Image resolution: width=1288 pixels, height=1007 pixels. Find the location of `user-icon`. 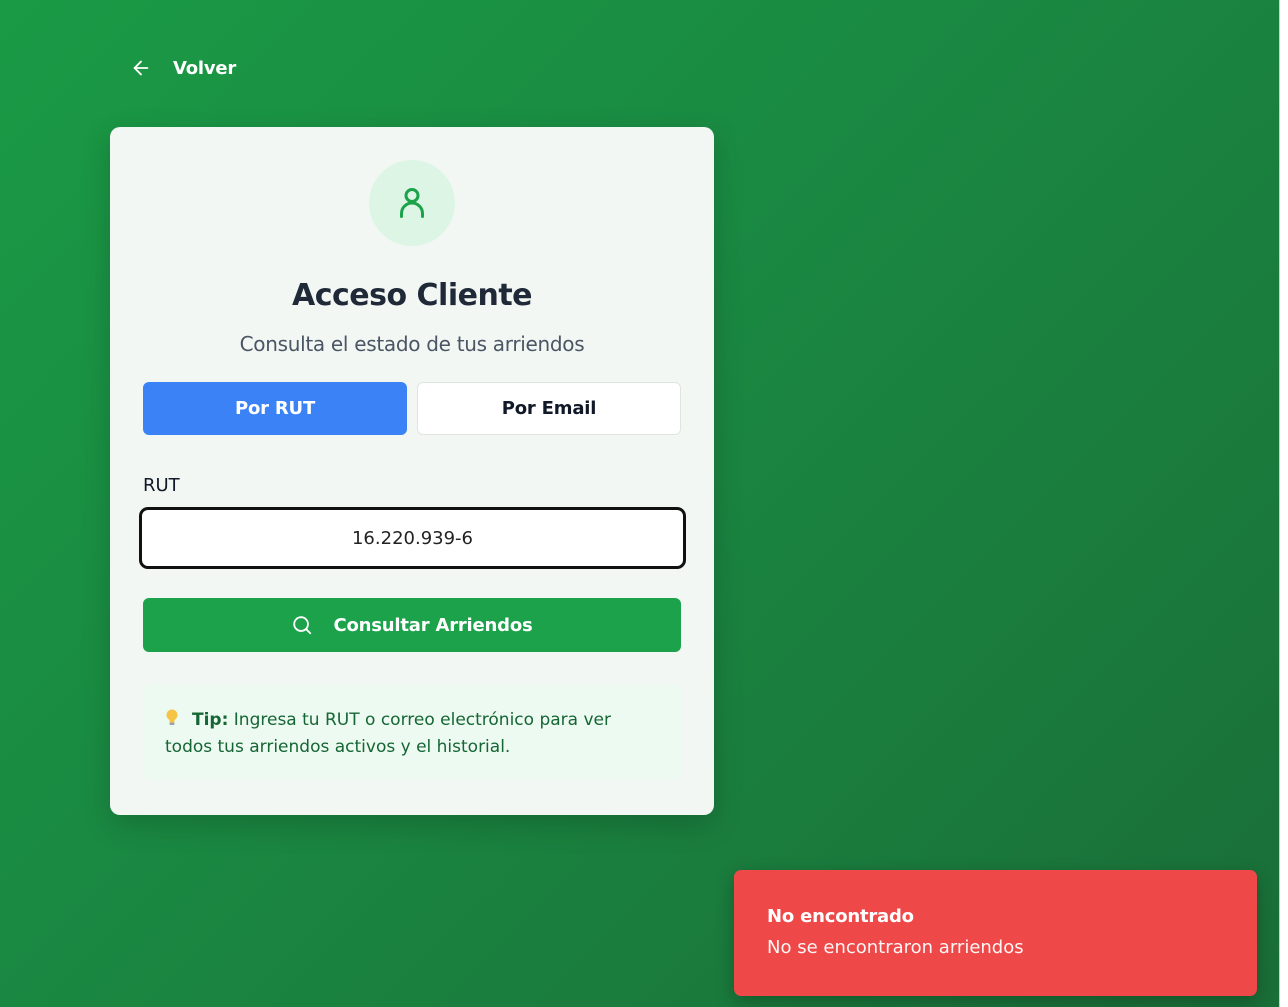

user-icon is located at coordinates (412, 203).